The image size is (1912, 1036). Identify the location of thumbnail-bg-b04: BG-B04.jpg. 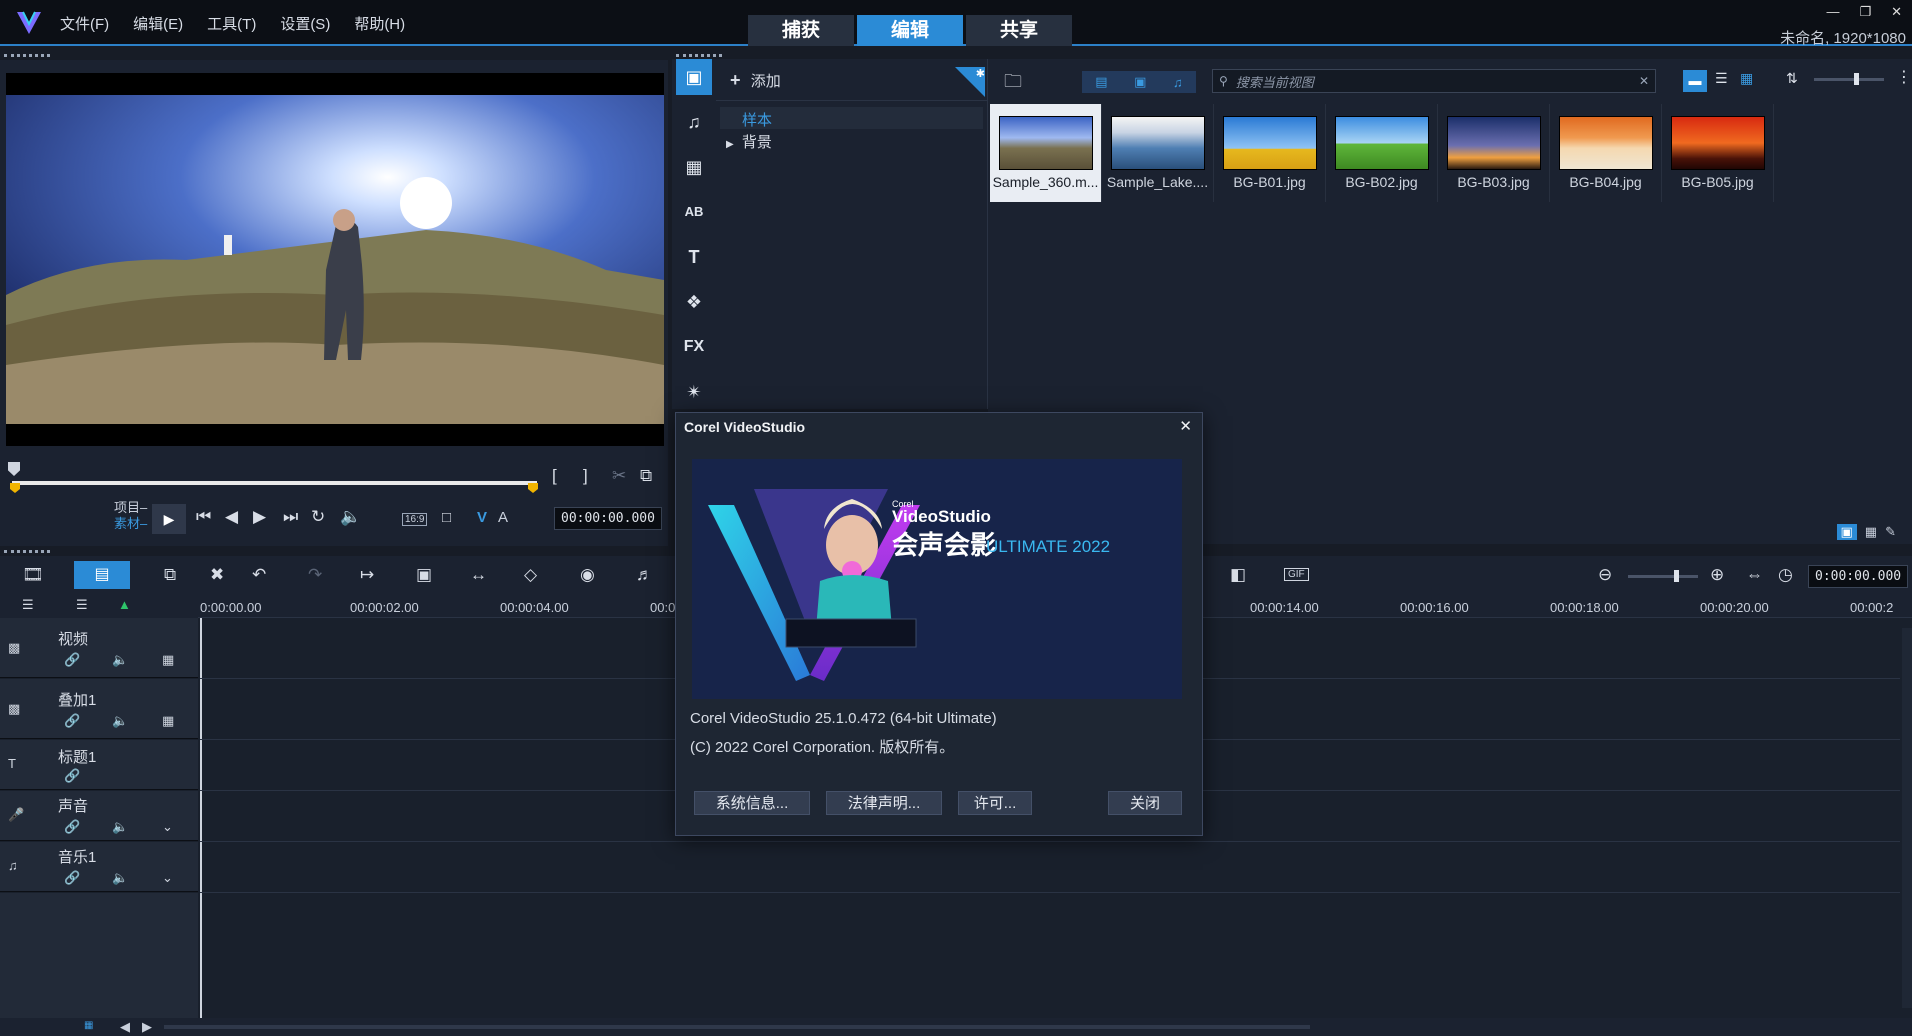
(1606, 153).